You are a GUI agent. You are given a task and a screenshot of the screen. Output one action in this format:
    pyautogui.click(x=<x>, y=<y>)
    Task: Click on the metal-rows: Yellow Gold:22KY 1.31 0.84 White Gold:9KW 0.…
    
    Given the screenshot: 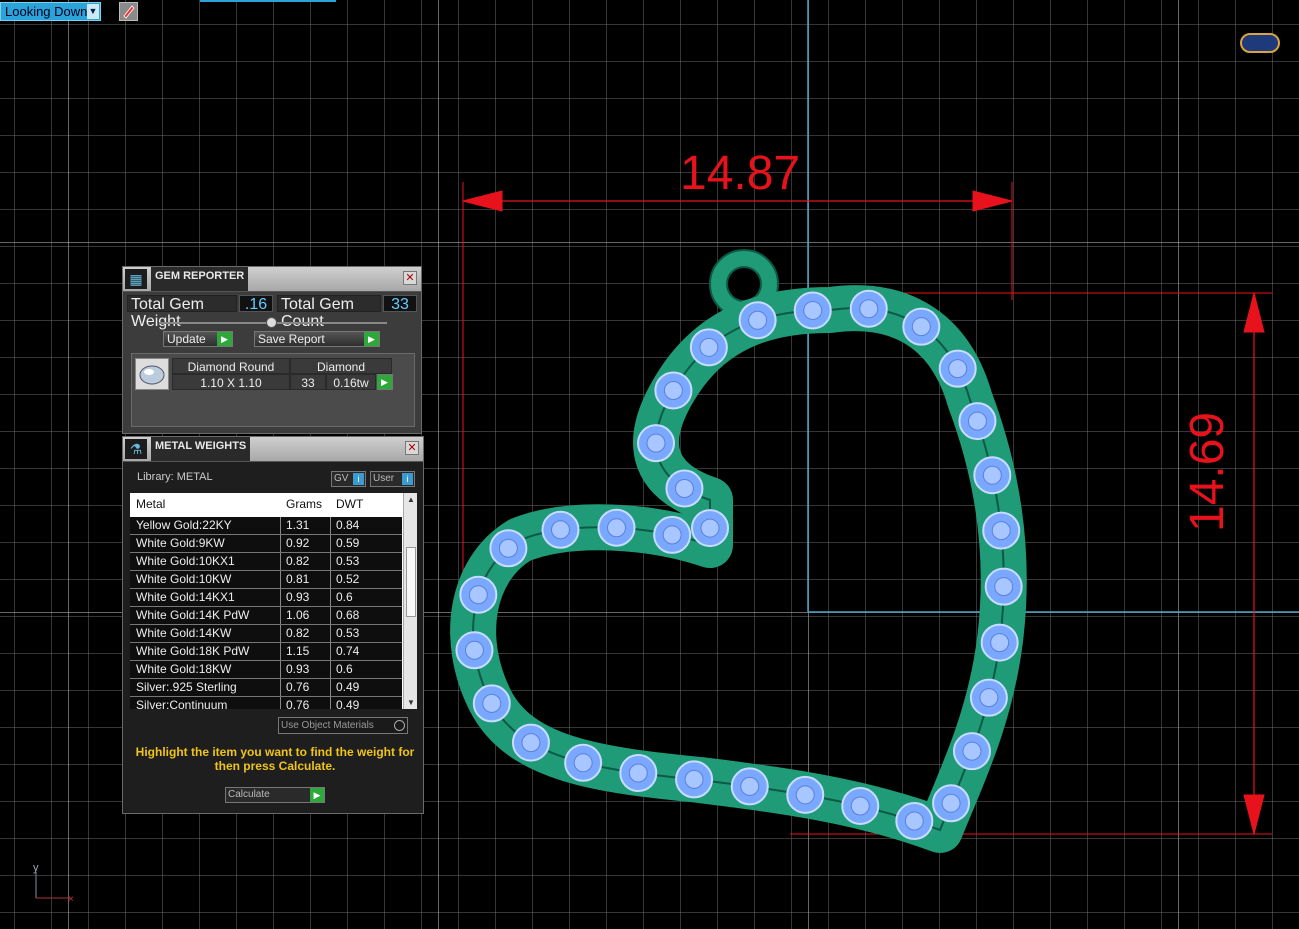 What is the action you would take?
    pyautogui.click(x=266, y=613)
    